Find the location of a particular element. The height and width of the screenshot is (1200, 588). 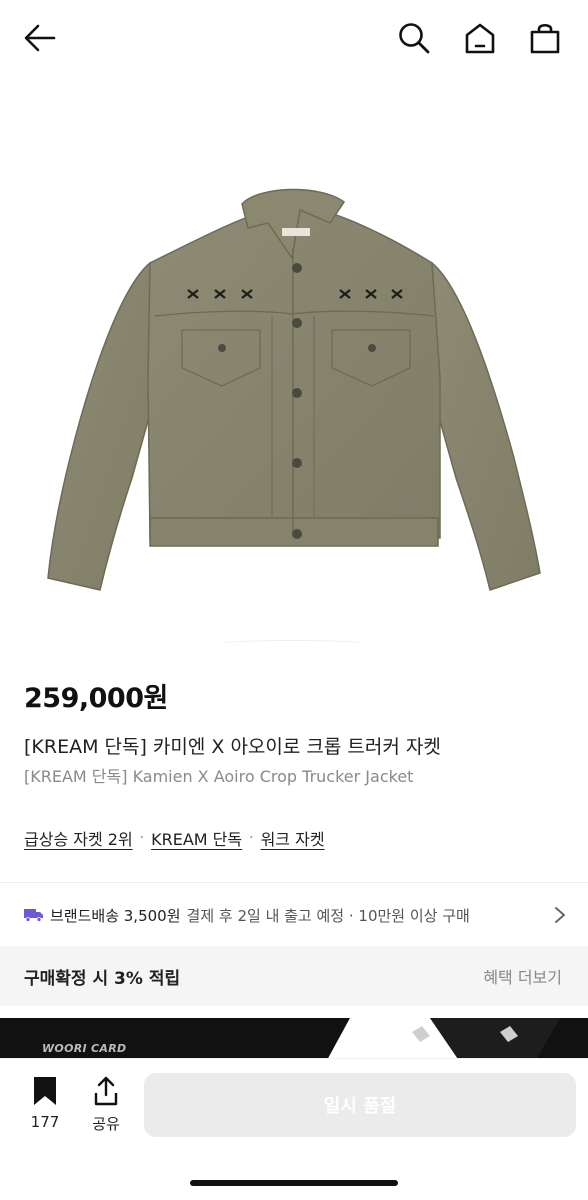

share-button: 공유 is located at coordinates (106, 1104).